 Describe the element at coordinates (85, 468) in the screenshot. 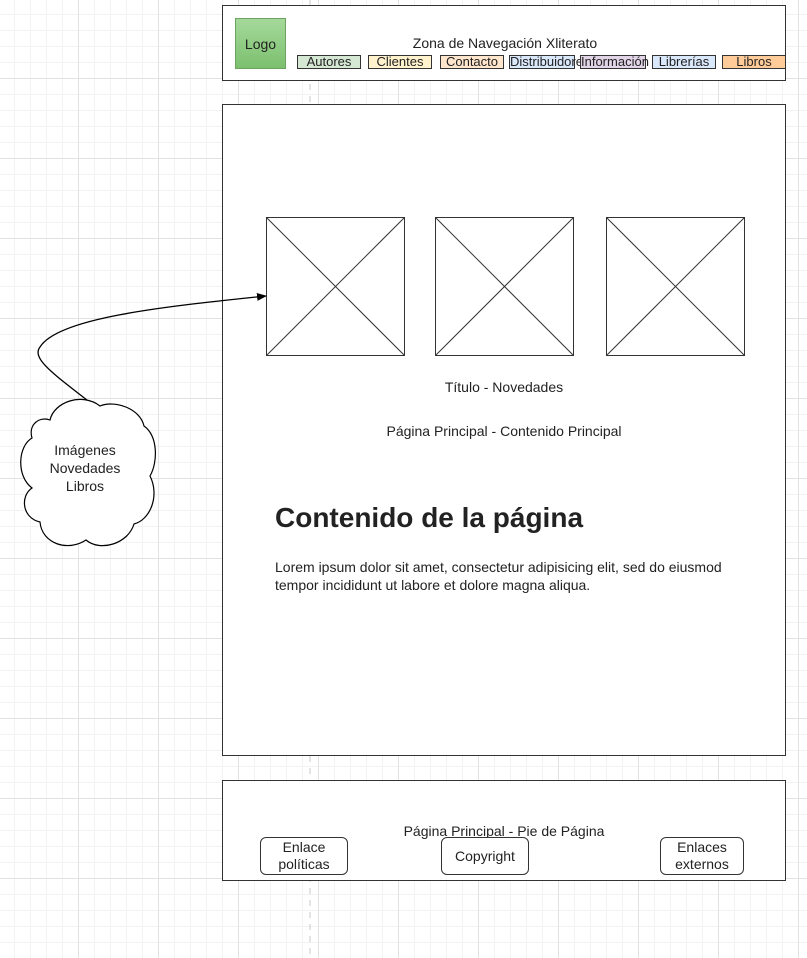

I see `cloud-label: Imágenes Novedades Libros` at that location.